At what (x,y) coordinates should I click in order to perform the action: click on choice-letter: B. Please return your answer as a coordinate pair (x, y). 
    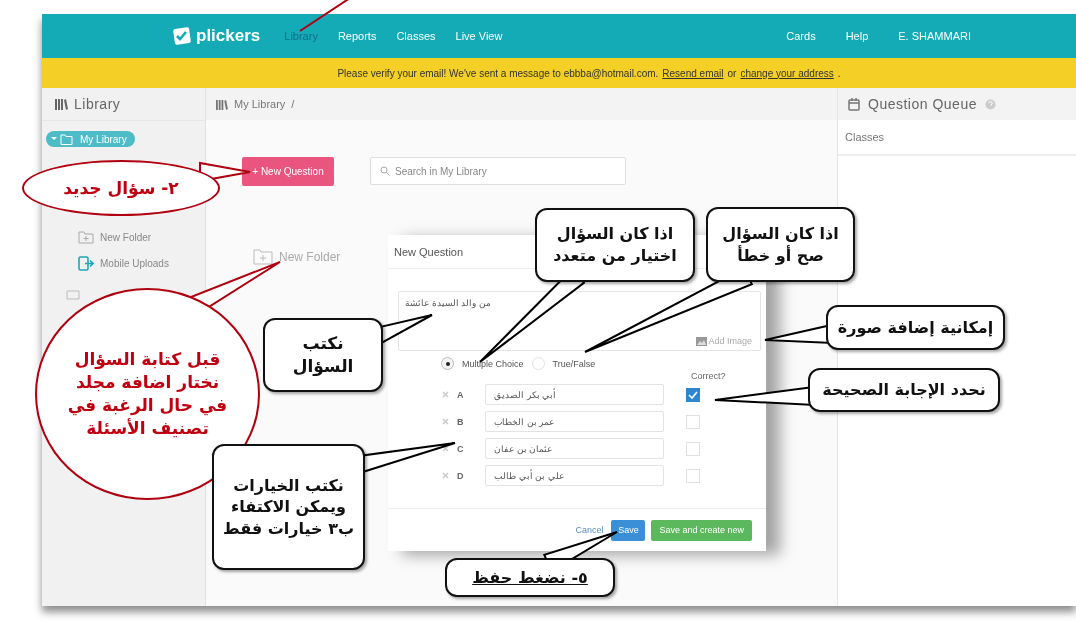
    Looking at the image, I should click on (460, 421).